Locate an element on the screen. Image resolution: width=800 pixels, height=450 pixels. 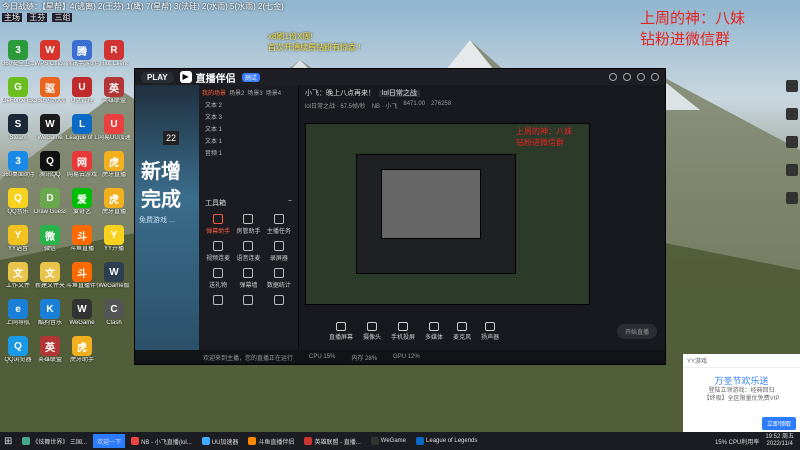
tool-danmaku-wall: 弹幕墙 is located at coordinates (248, 278).